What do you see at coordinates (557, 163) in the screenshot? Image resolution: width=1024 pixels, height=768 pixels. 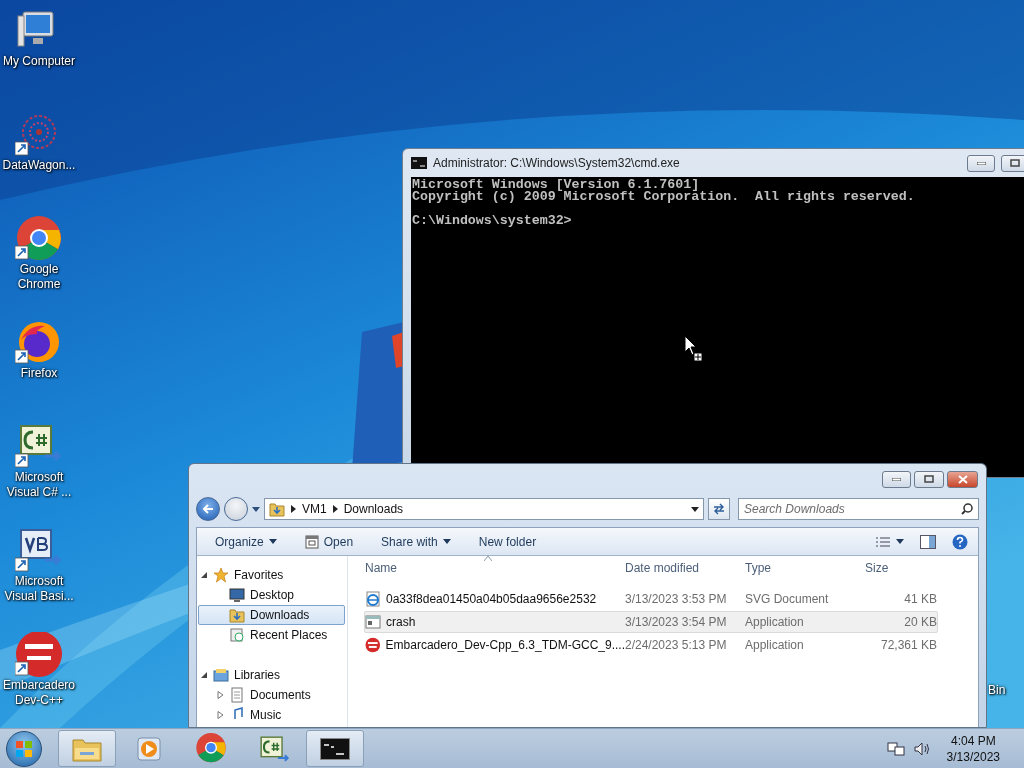 I see `window-title: Administrator: C:\Windows\System32\cmd.exe` at bounding box center [557, 163].